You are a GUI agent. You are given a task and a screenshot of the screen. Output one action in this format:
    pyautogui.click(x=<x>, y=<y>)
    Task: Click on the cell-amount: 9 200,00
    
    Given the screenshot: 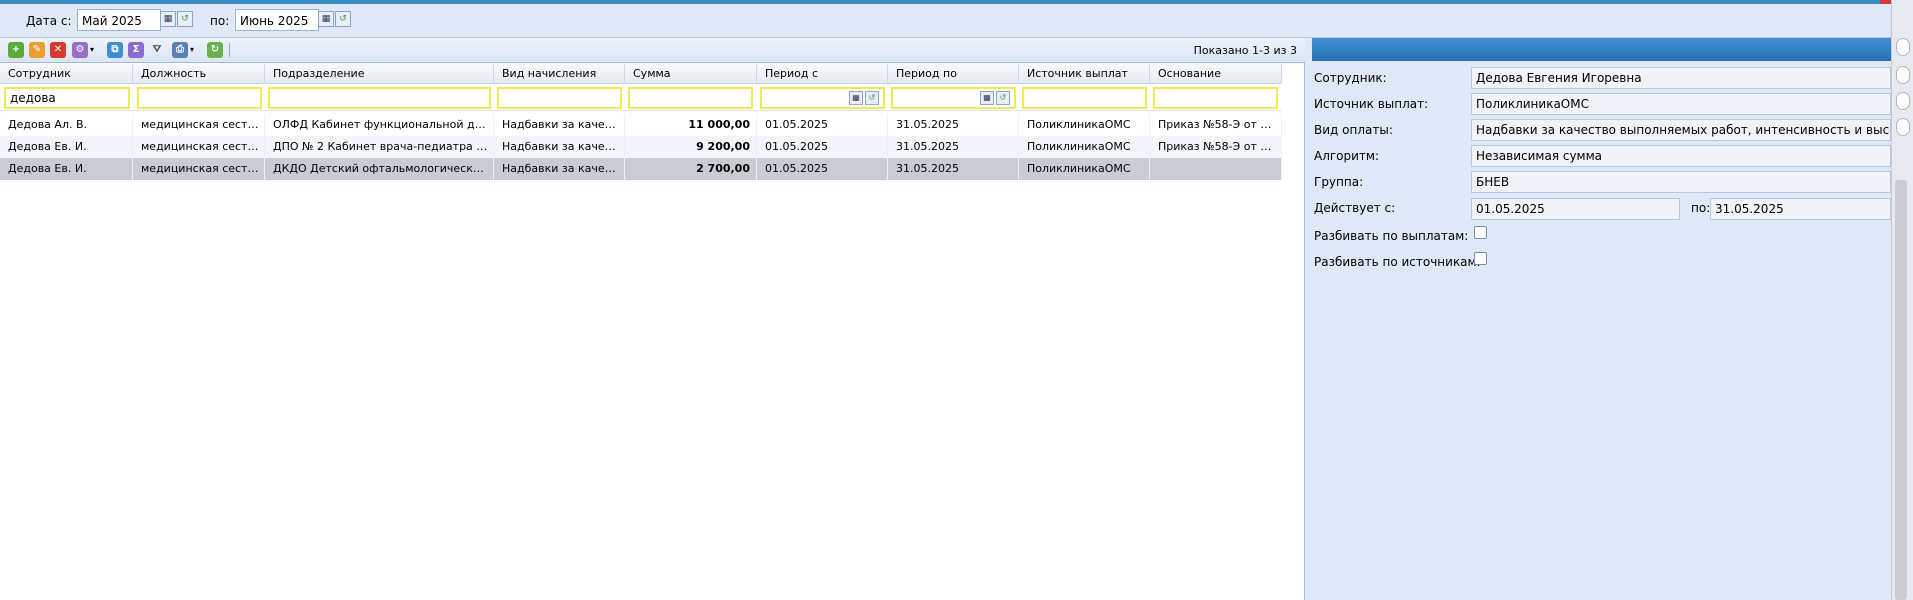 What is the action you would take?
    pyautogui.click(x=691, y=147)
    